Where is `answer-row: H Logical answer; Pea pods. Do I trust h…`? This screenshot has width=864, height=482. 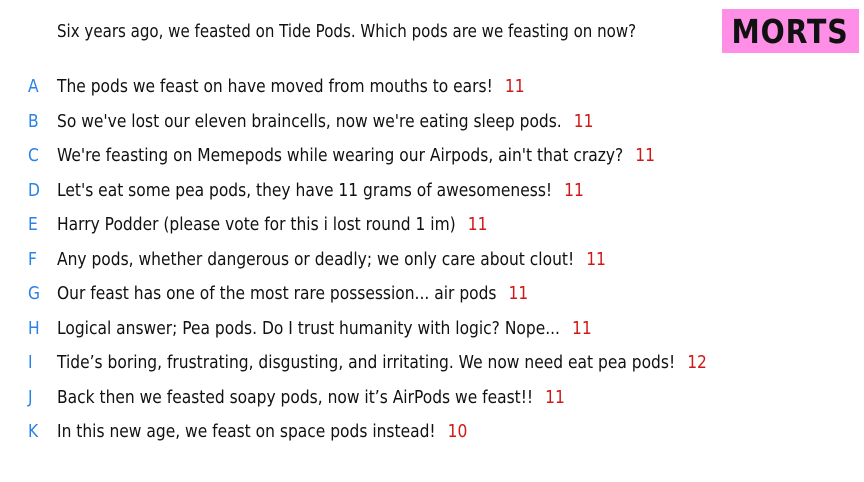 answer-row: H Logical answer; Pea pods. Do I trust h… is located at coordinates (432, 331).